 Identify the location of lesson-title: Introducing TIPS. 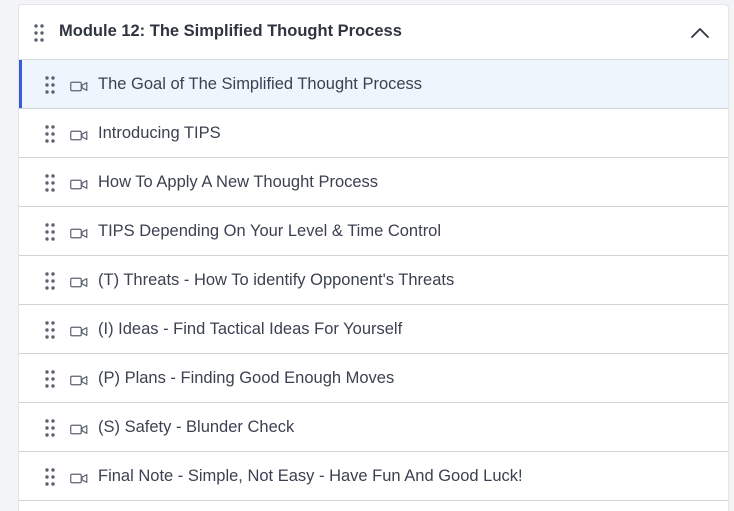
(159, 133).